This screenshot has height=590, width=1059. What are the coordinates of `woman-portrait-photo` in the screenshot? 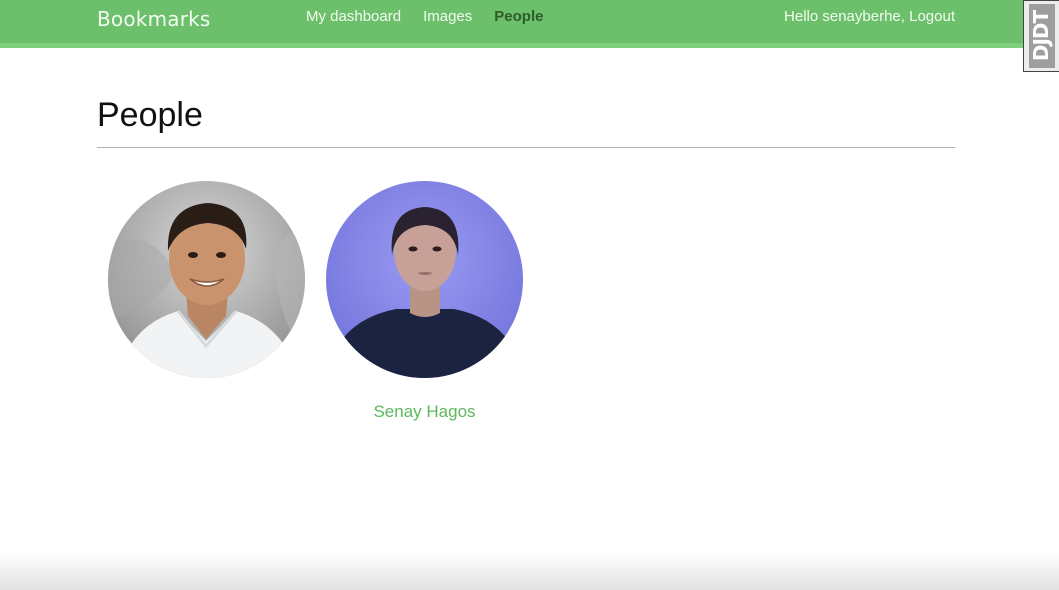 It's located at (424, 279).